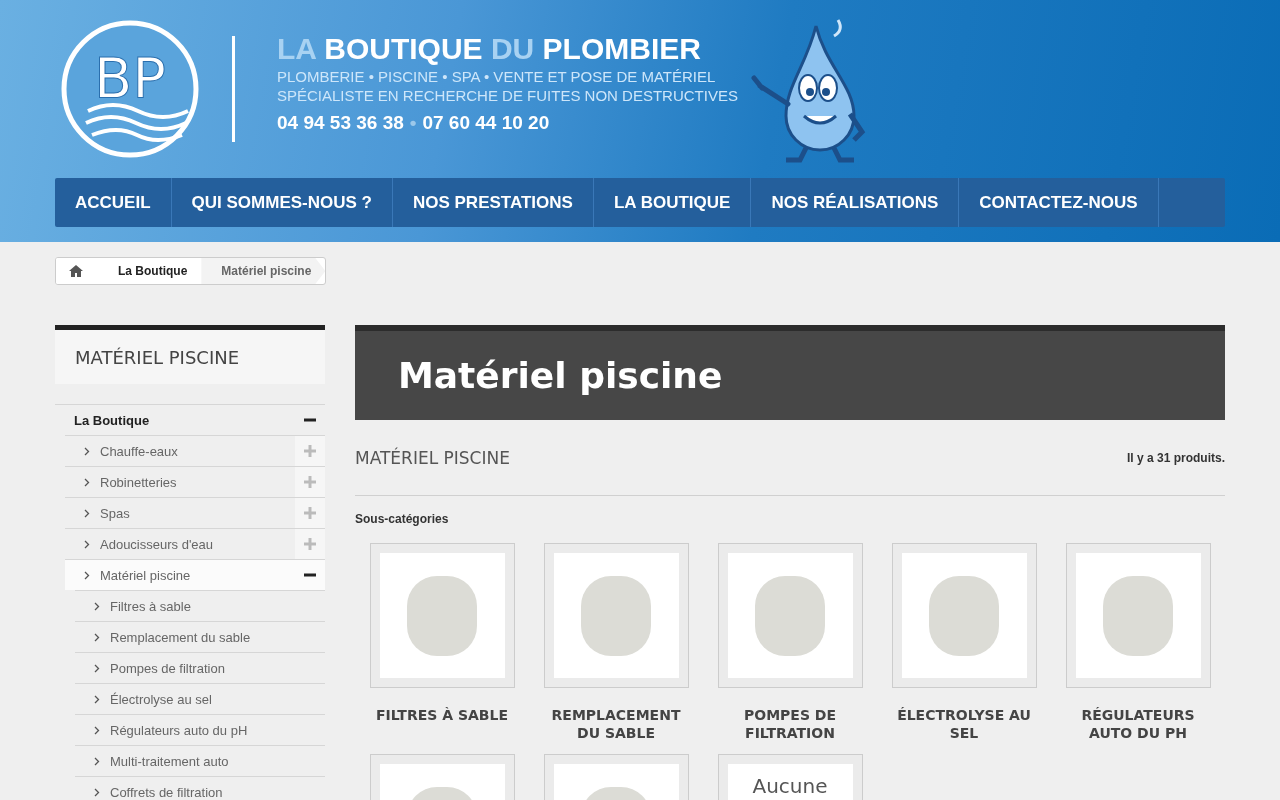 The width and height of the screenshot is (1280, 800). I want to click on phone-number: 07 60 44 10 20, so click(486, 123).